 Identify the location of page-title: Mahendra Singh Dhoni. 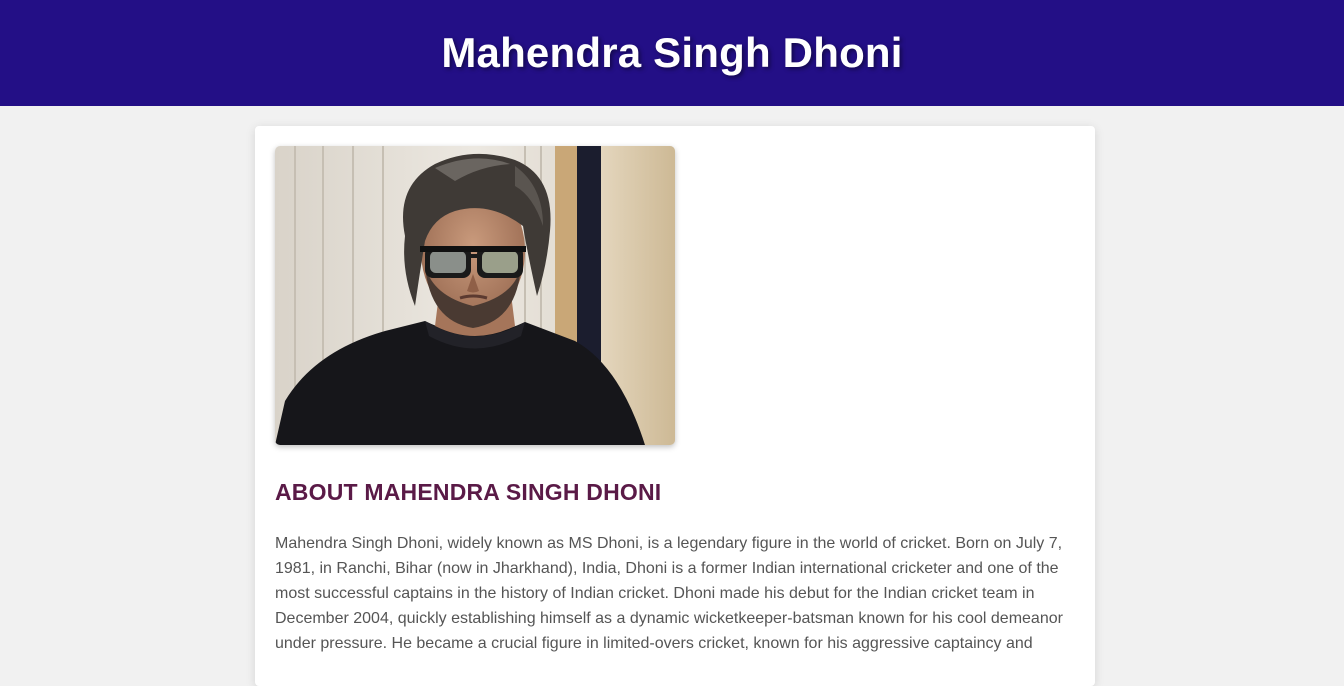
(672, 52).